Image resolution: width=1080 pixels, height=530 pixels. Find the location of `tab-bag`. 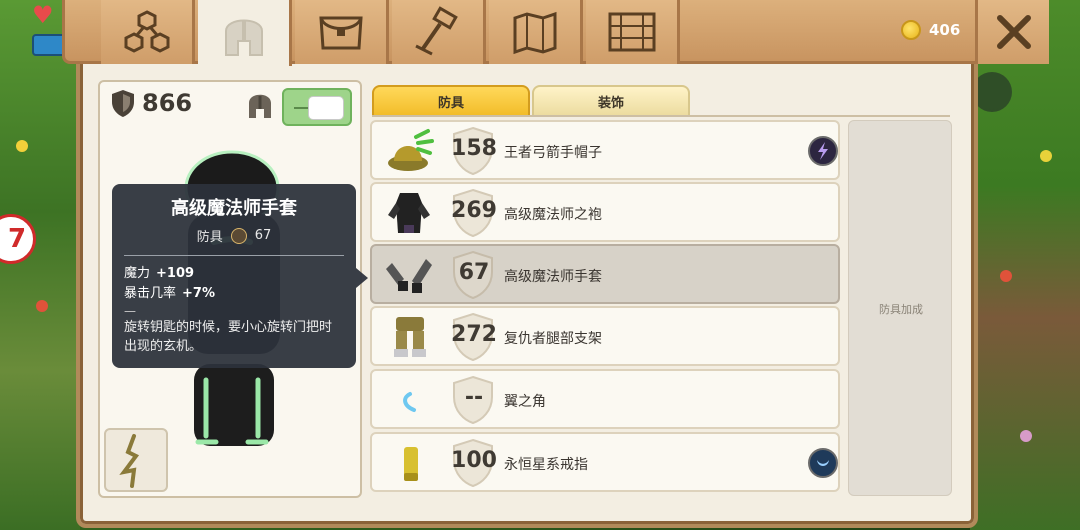

tab-bag is located at coordinates (342, 32).